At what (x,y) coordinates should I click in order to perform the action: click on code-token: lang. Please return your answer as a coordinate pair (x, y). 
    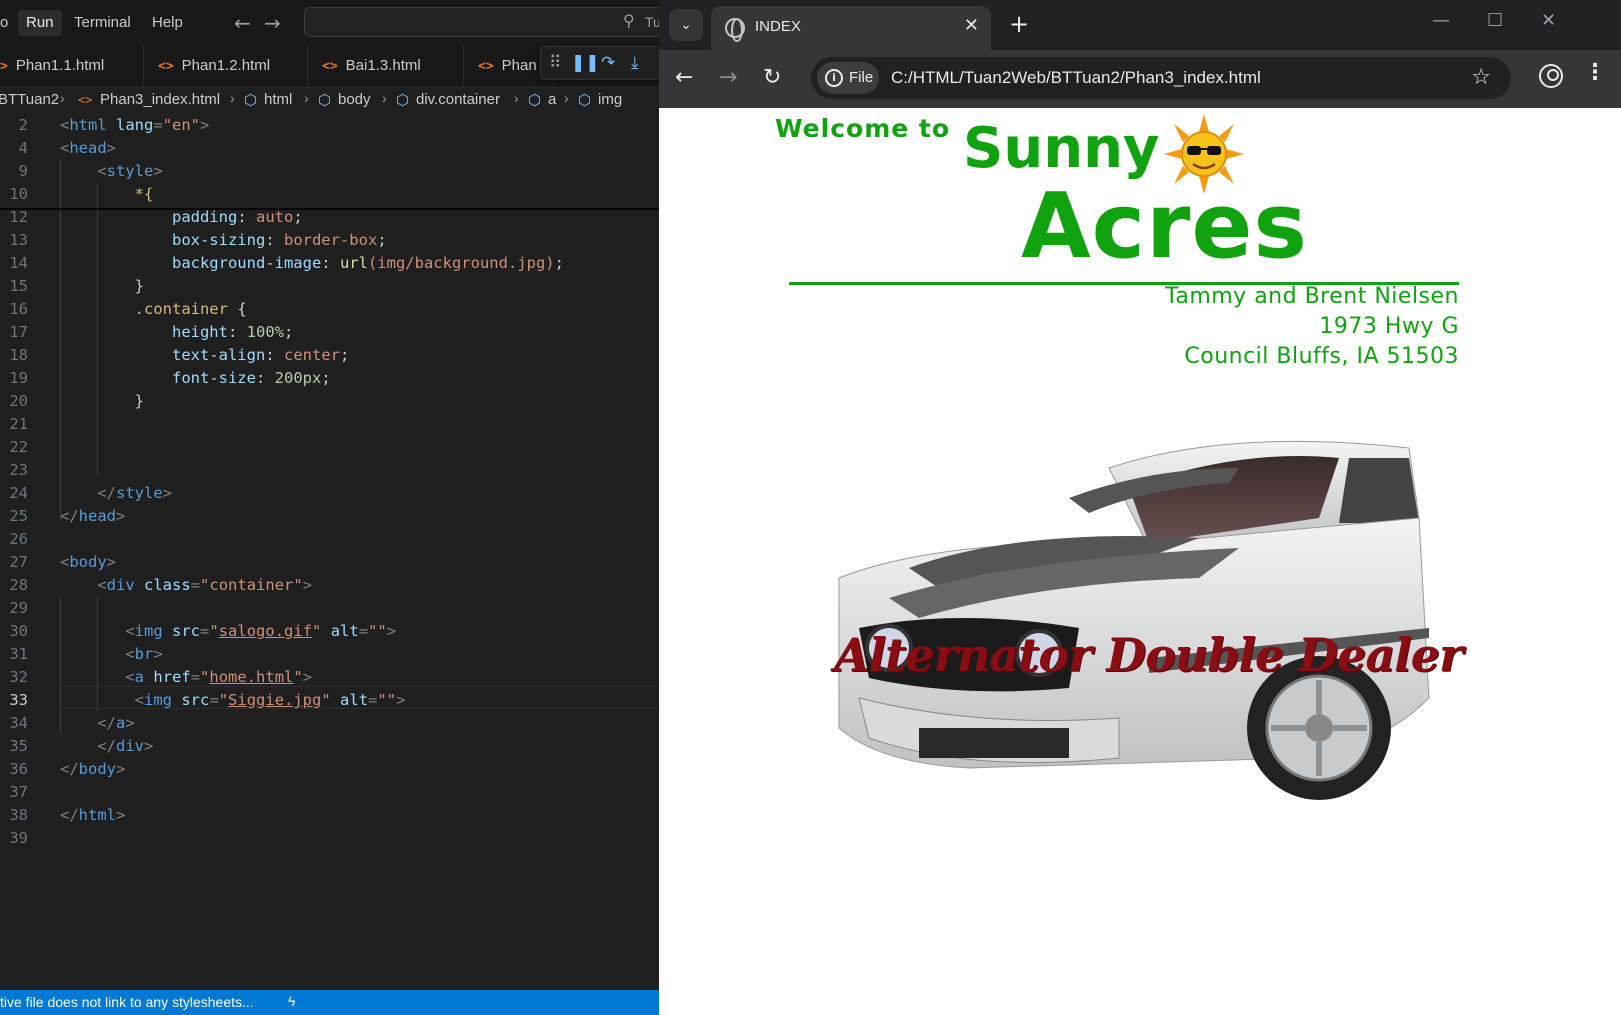
    Looking at the image, I should click on (135, 125).